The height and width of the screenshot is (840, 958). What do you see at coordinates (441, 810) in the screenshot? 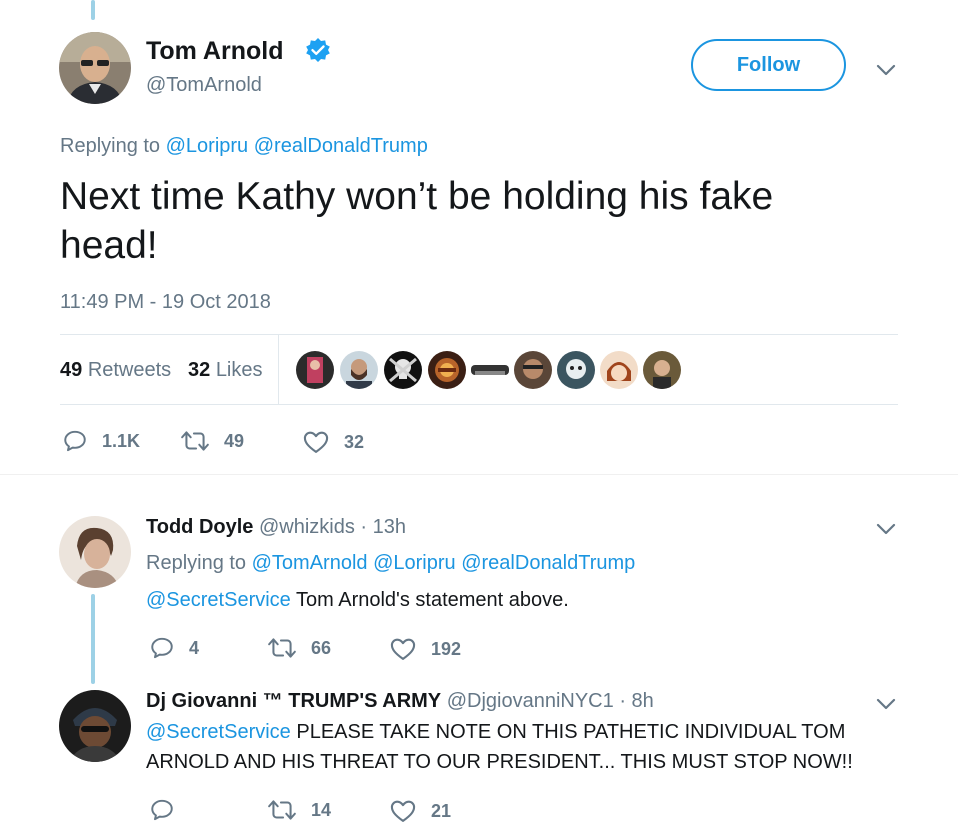
I see `like-count: 21` at bounding box center [441, 810].